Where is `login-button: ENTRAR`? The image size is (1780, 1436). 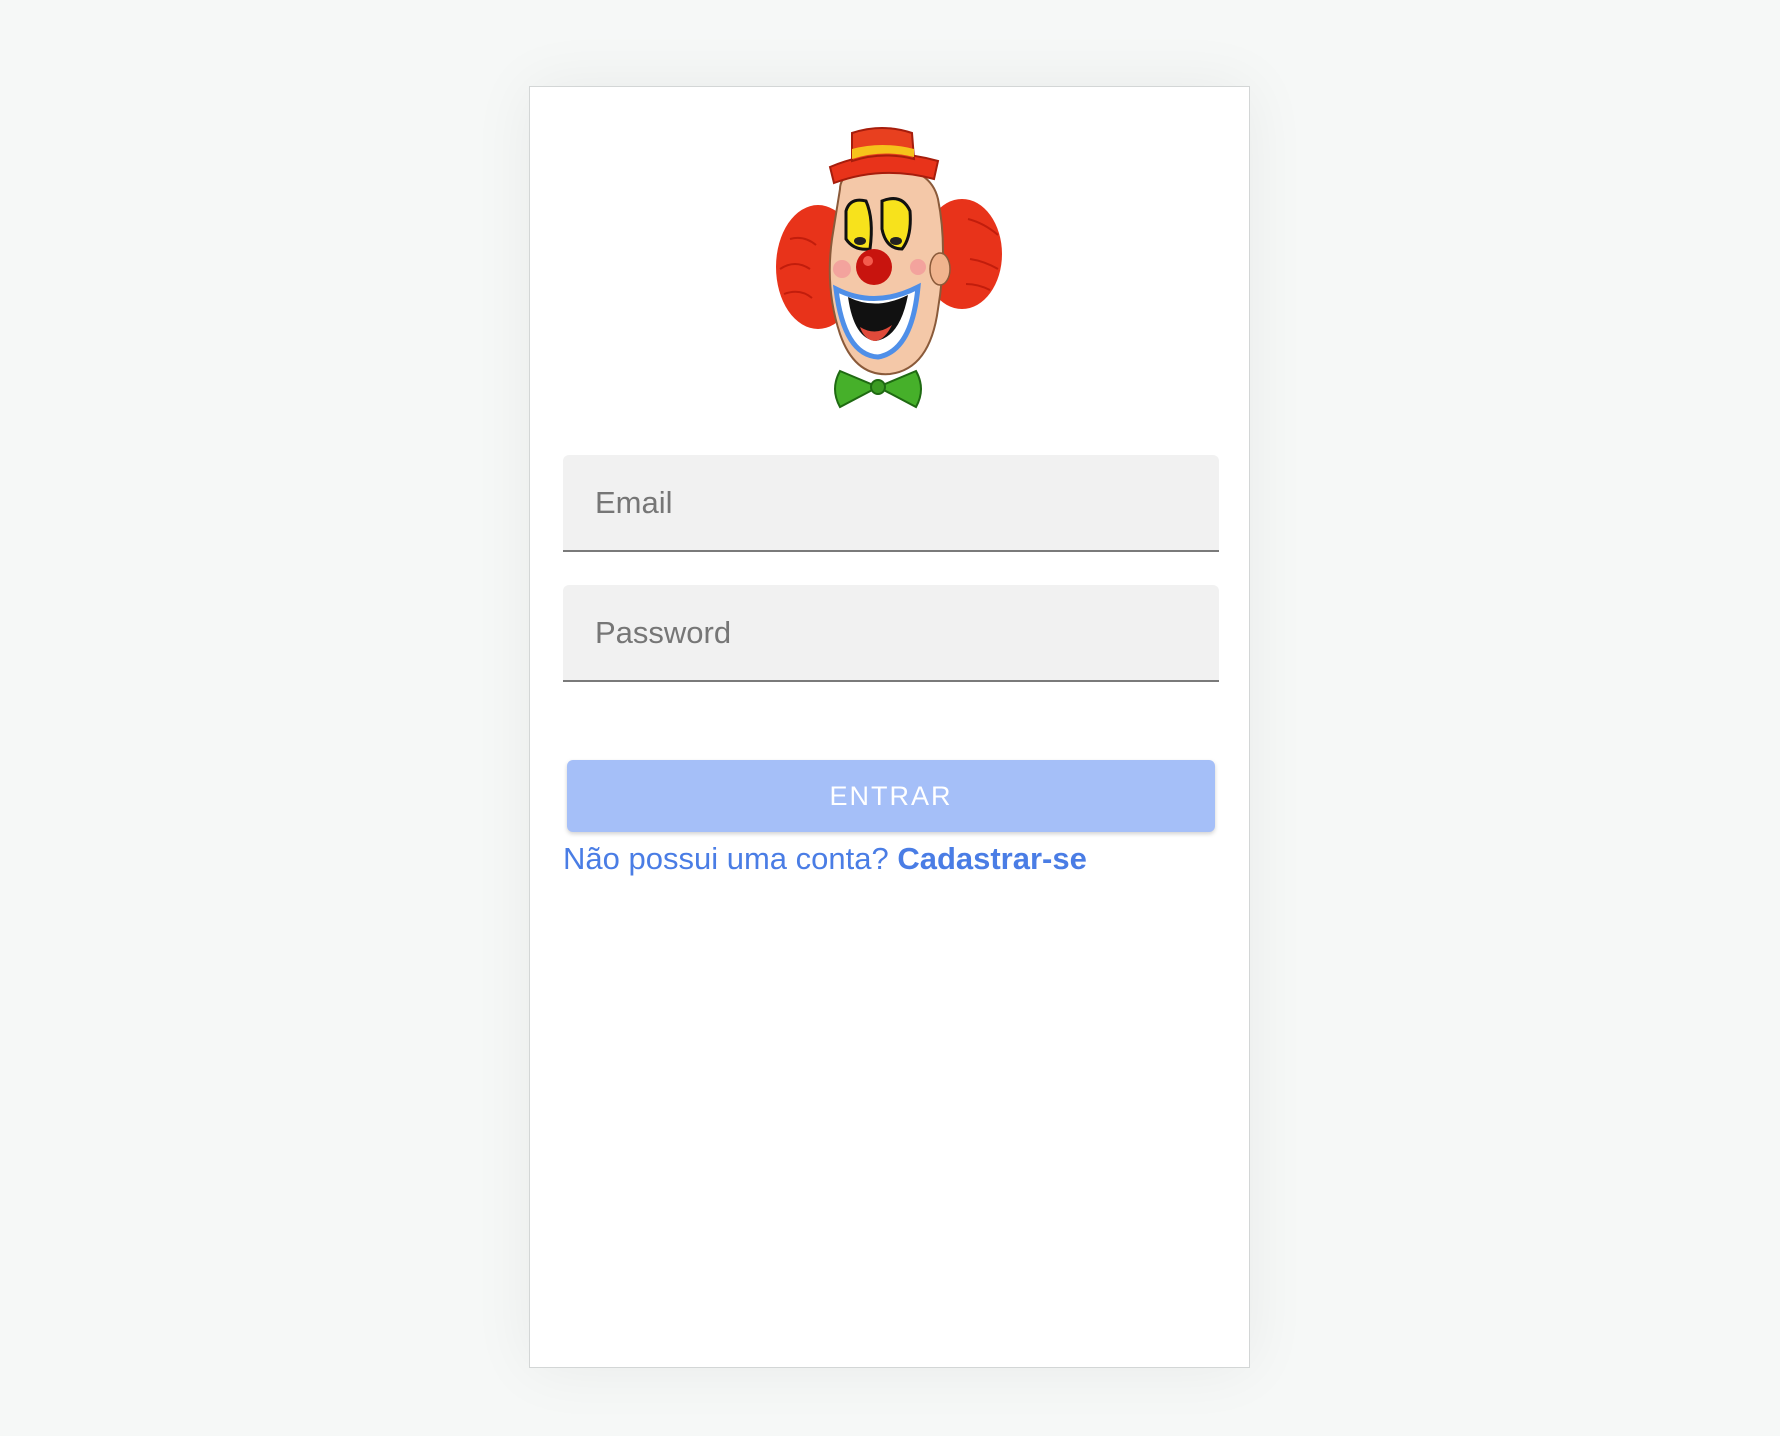
login-button: ENTRAR is located at coordinates (891, 796).